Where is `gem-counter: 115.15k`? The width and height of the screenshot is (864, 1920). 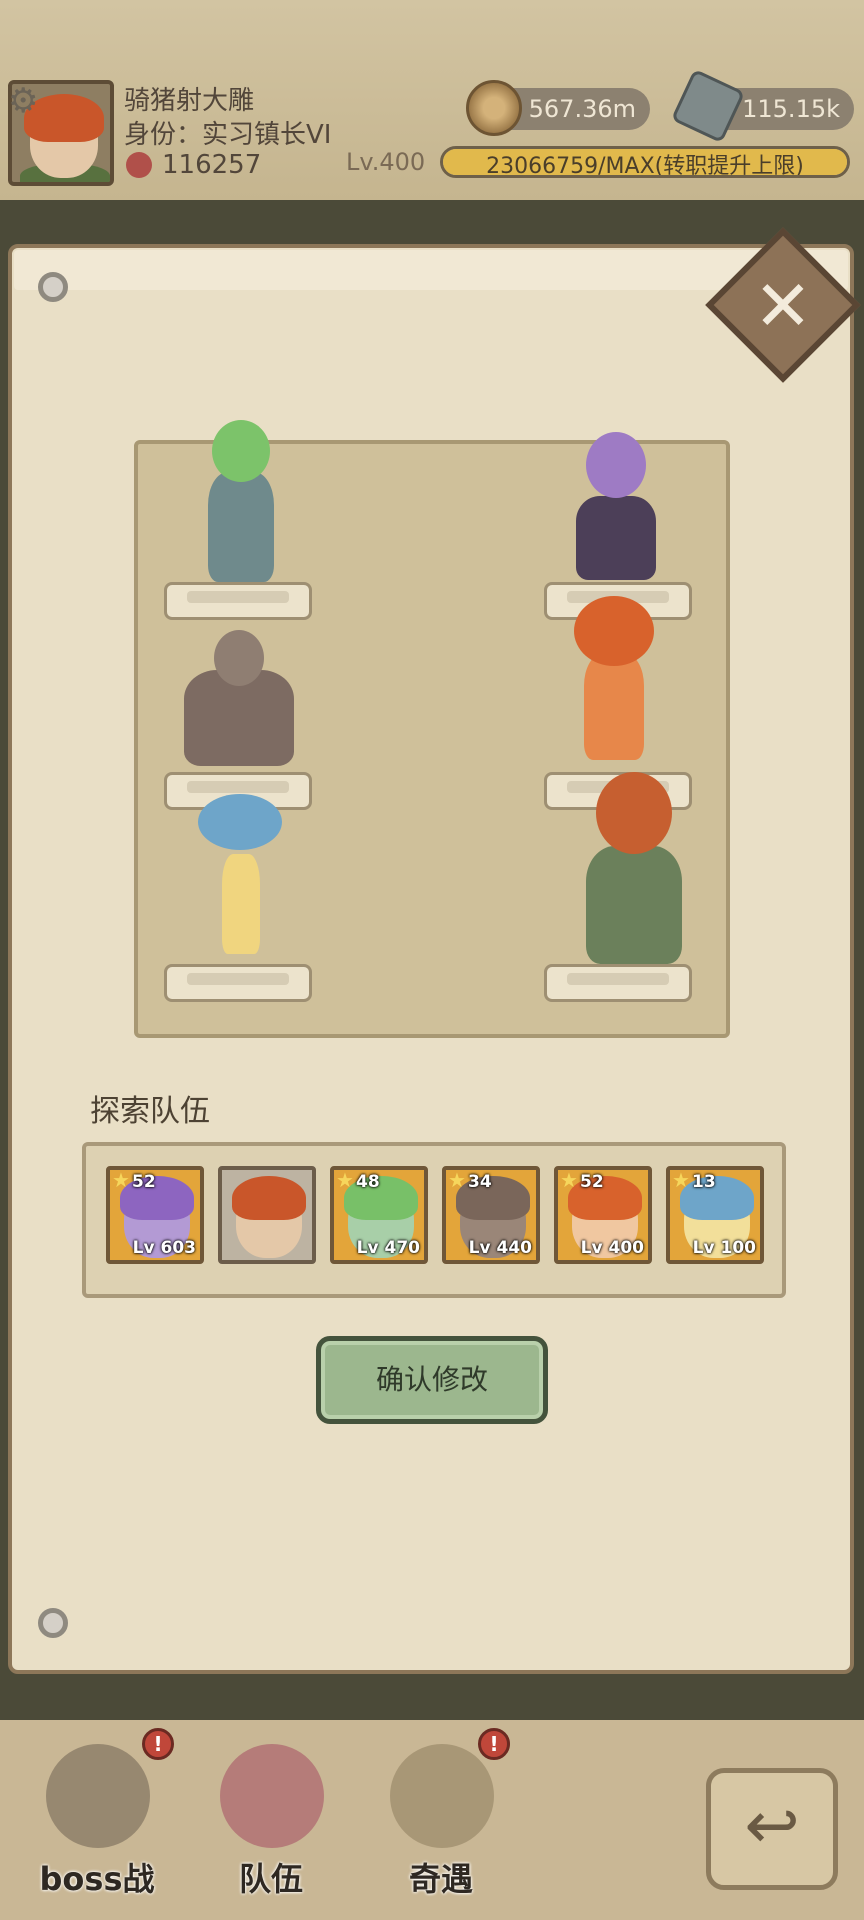
gem-counter: 115.15k is located at coordinates (762, 106).